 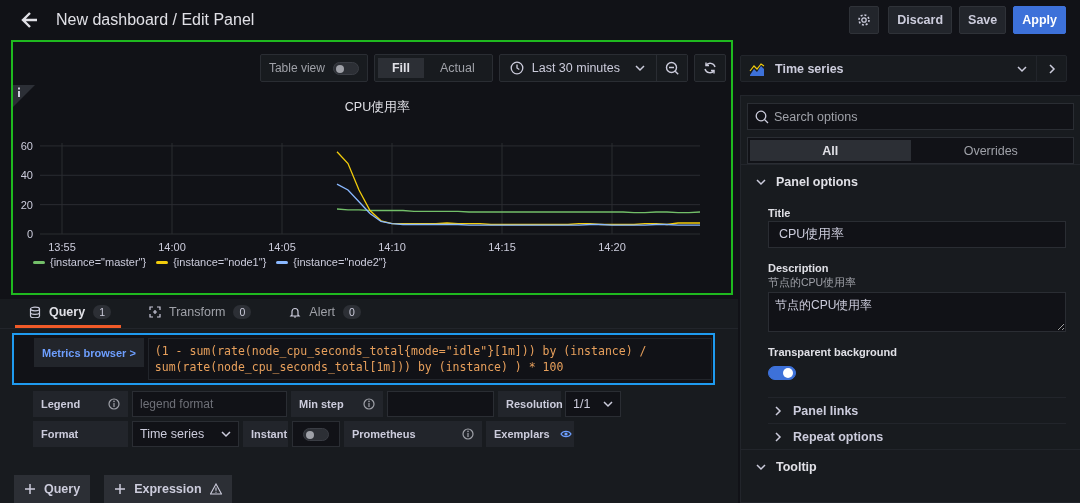 What do you see at coordinates (52, 489) in the screenshot?
I see `add-button: Query` at bounding box center [52, 489].